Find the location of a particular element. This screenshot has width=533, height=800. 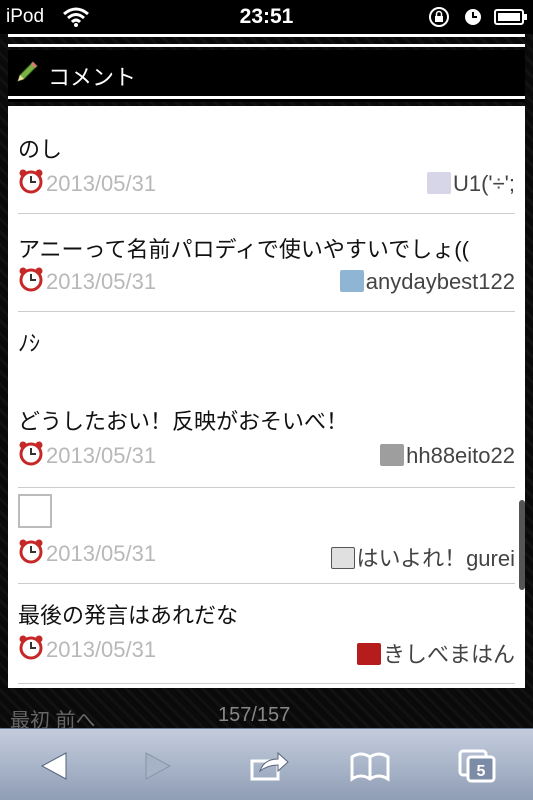

bookmarks-button is located at coordinates (370, 766).